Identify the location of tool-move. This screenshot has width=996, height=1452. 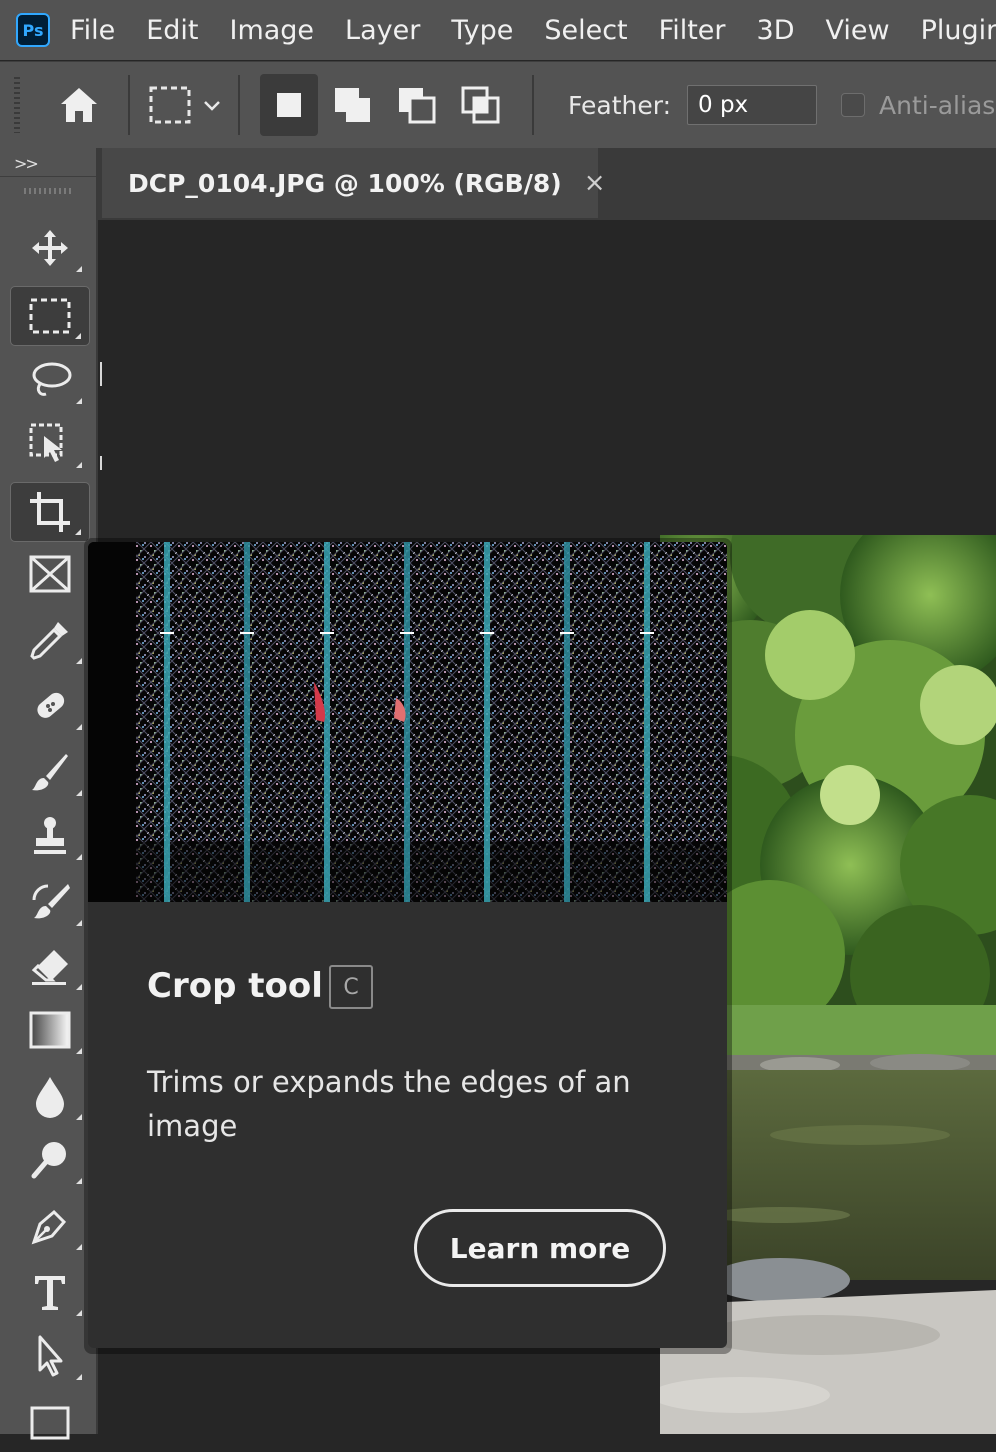
(50, 248).